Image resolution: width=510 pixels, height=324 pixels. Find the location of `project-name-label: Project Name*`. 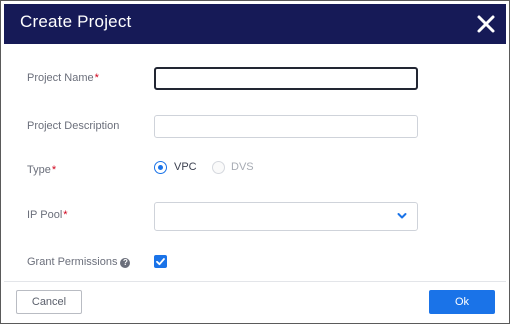

project-name-label: Project Name* is located at coordinates (63, 78).